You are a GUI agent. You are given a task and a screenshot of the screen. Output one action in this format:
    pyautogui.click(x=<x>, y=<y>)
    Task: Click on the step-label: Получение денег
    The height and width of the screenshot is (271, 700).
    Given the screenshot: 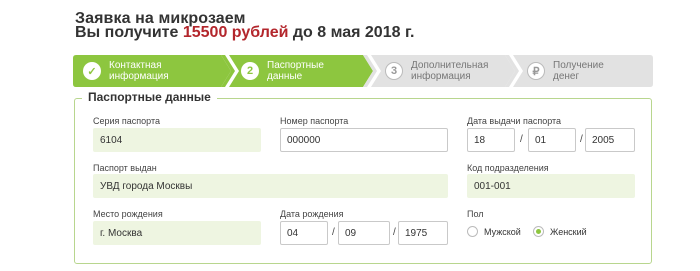 What is the action you would take?
    pyautogui.click(x=578, y=71)
    